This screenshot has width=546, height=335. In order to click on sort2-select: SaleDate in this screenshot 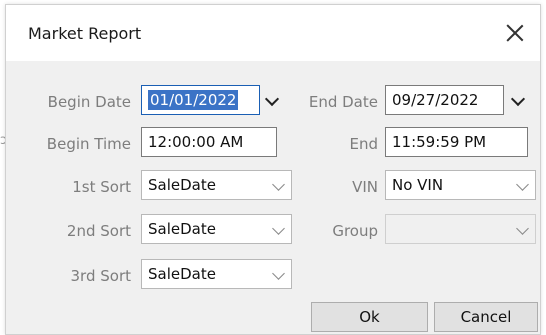, I will do `click(216, 229)`.